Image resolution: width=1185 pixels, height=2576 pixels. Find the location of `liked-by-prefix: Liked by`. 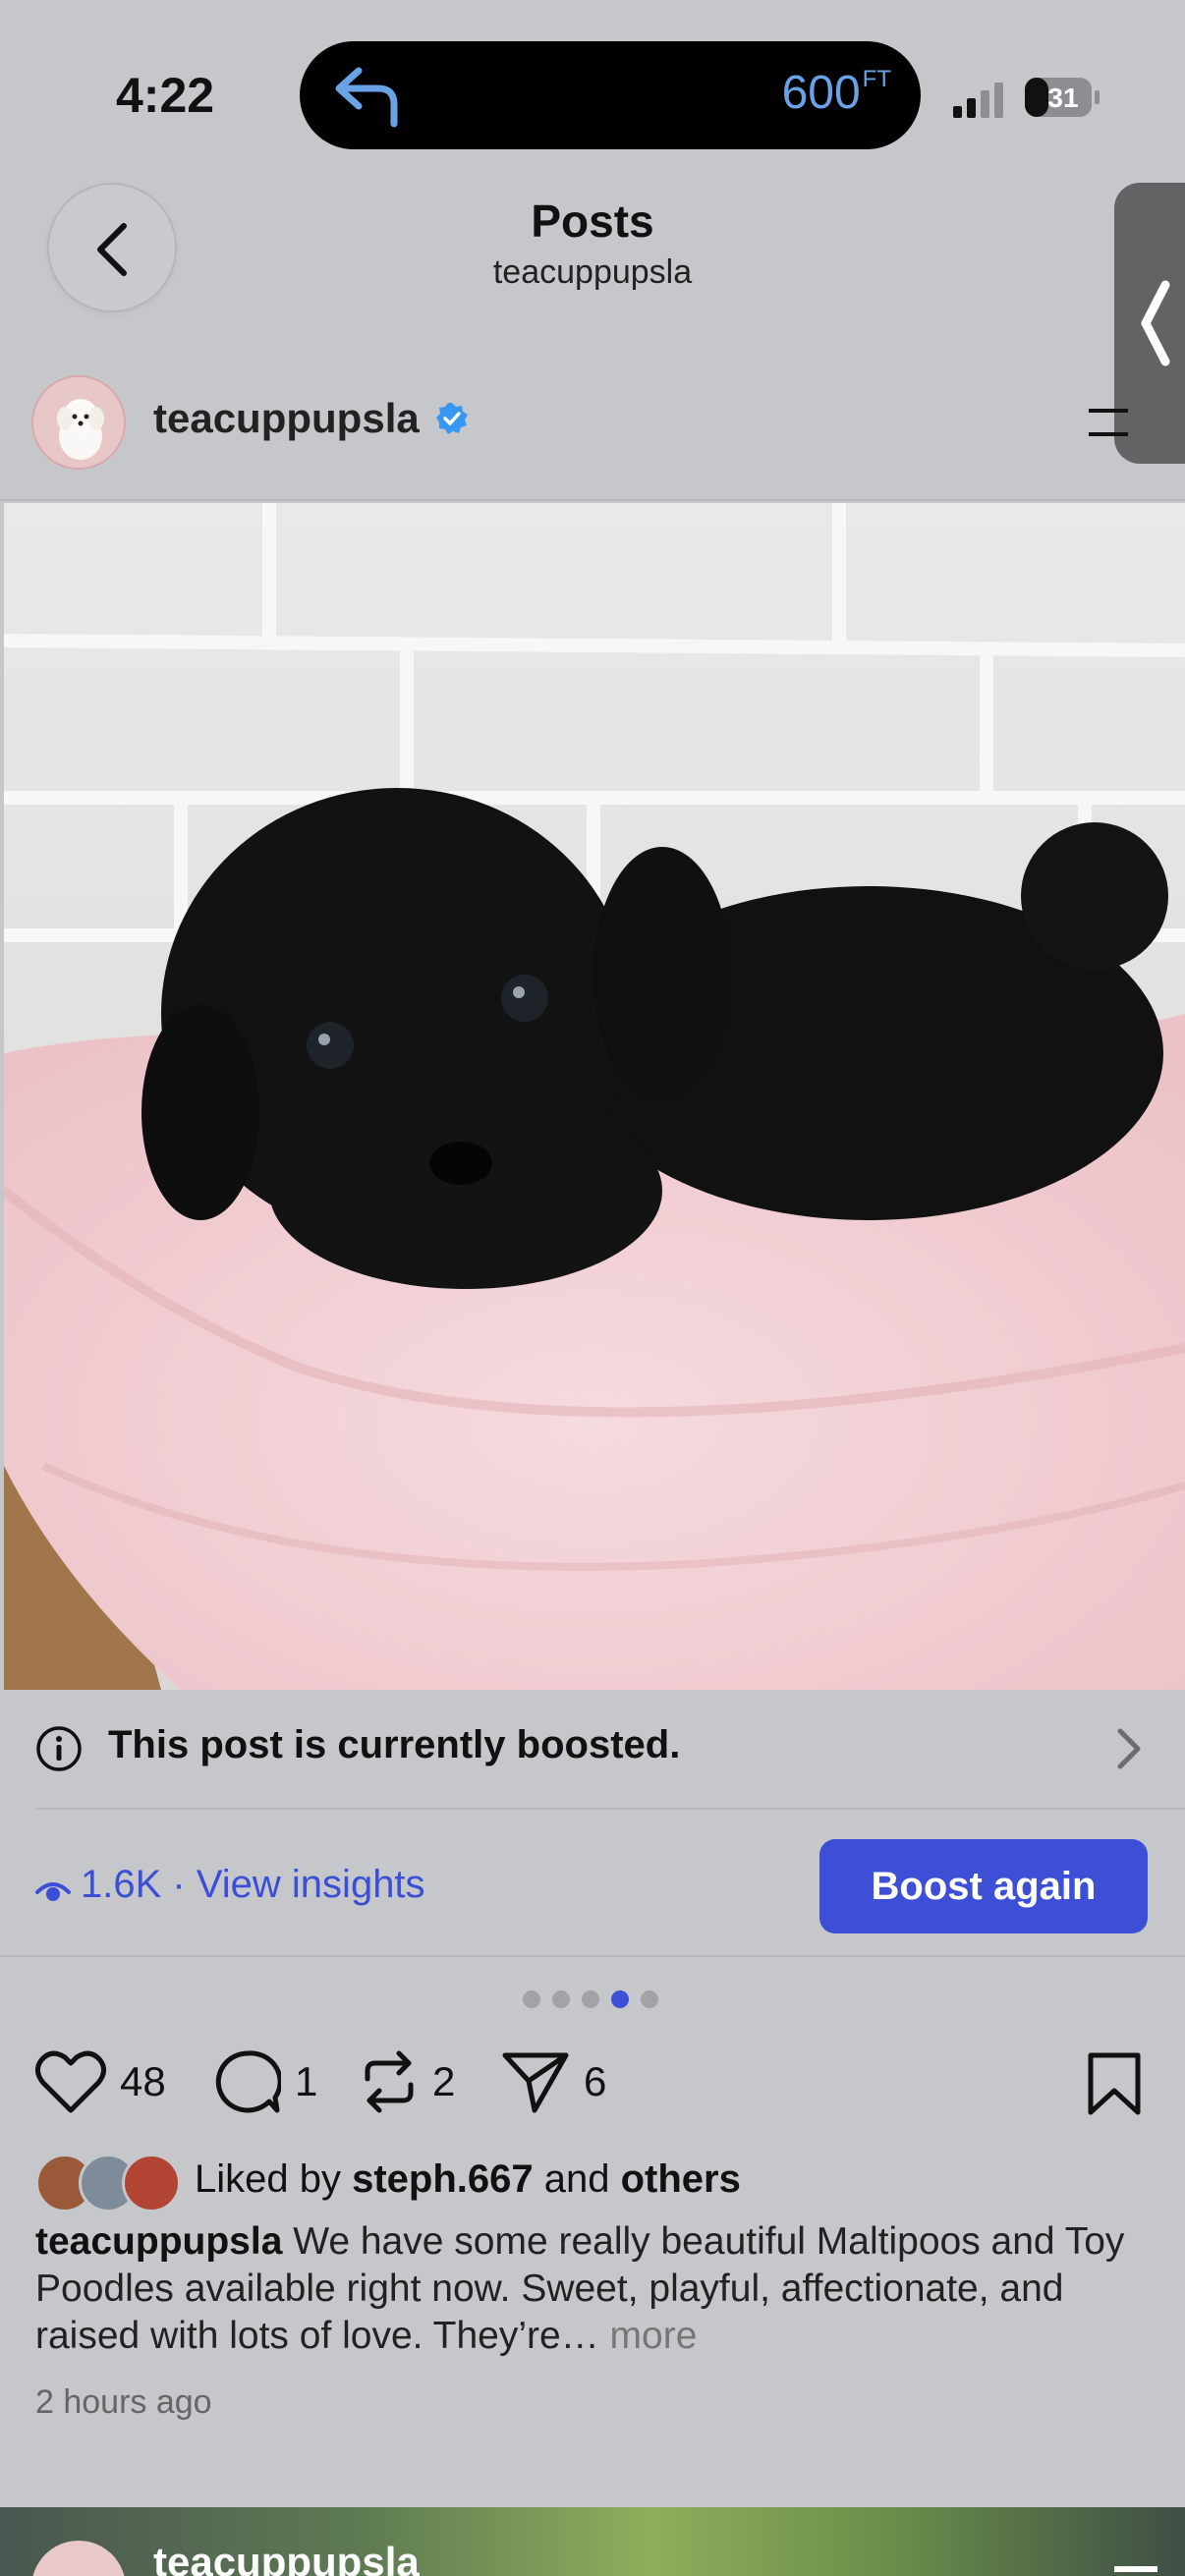

liked-by-prefix: Liked by is located at coordinates (274, 2179).